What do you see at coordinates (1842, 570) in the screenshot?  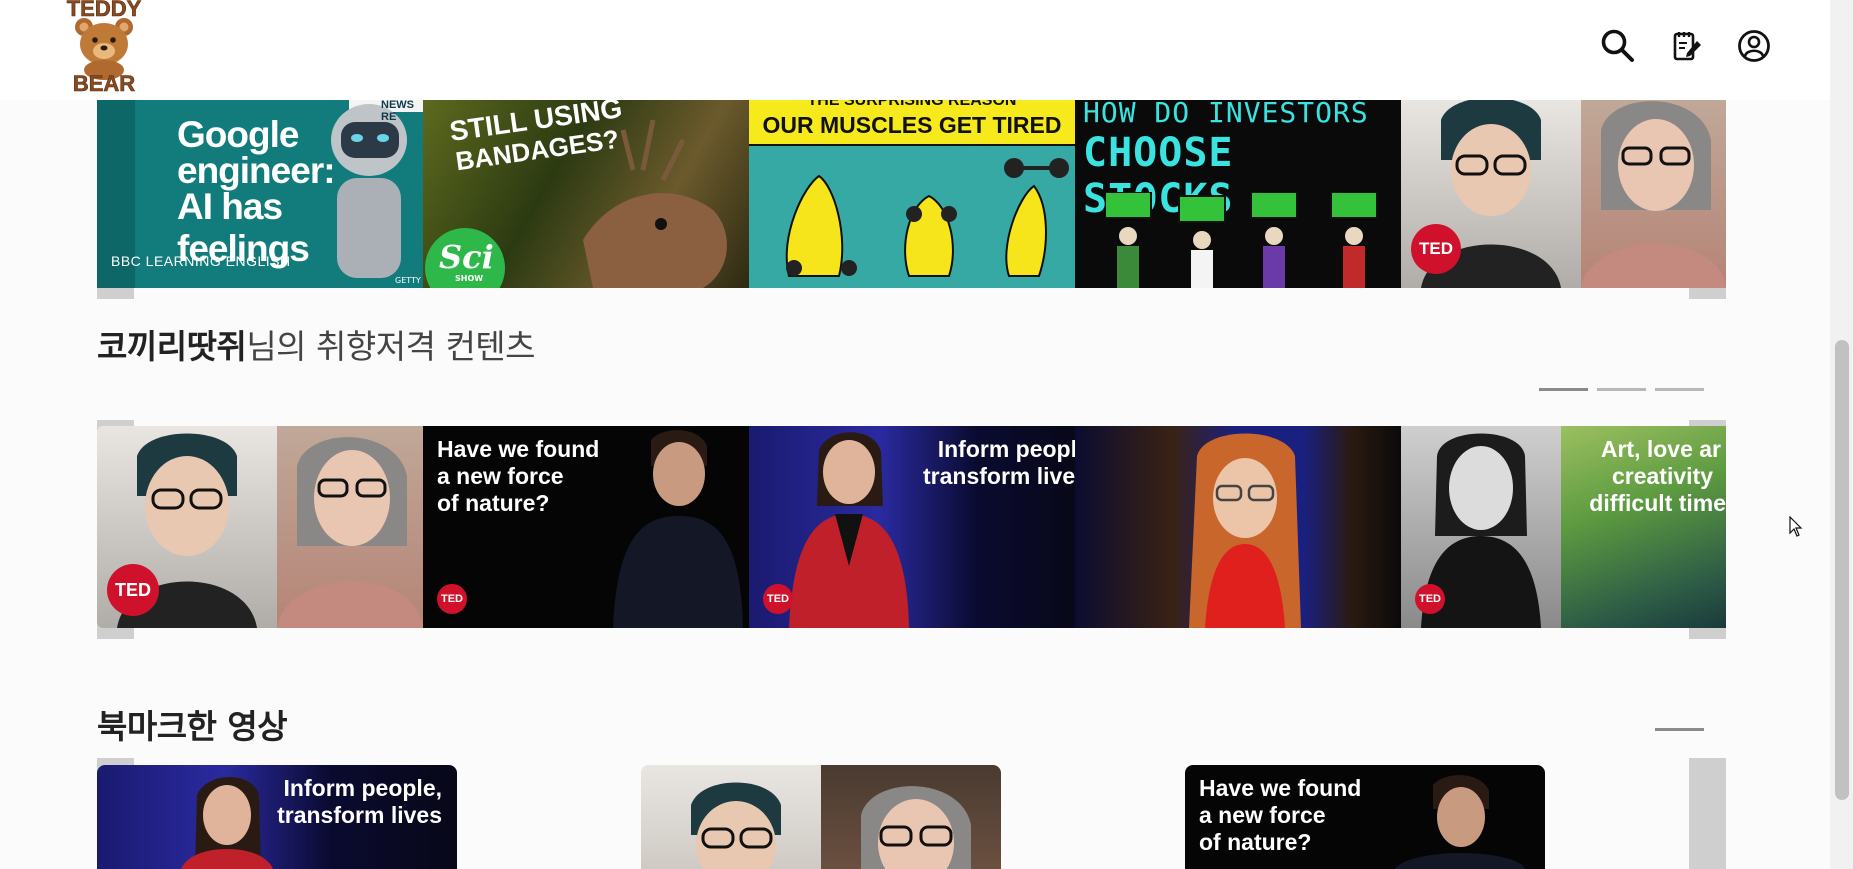 I see `scrollbar-thumb` at bounding box center [1842, 570].